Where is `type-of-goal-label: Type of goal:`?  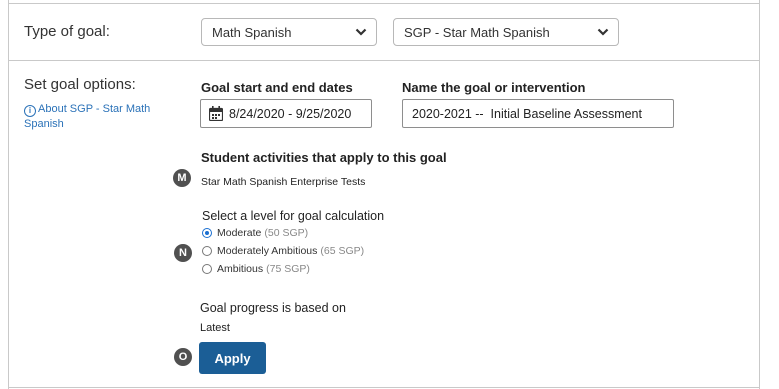
type-of-goal-label: Type of goal: is located at coordinates (67, 31).